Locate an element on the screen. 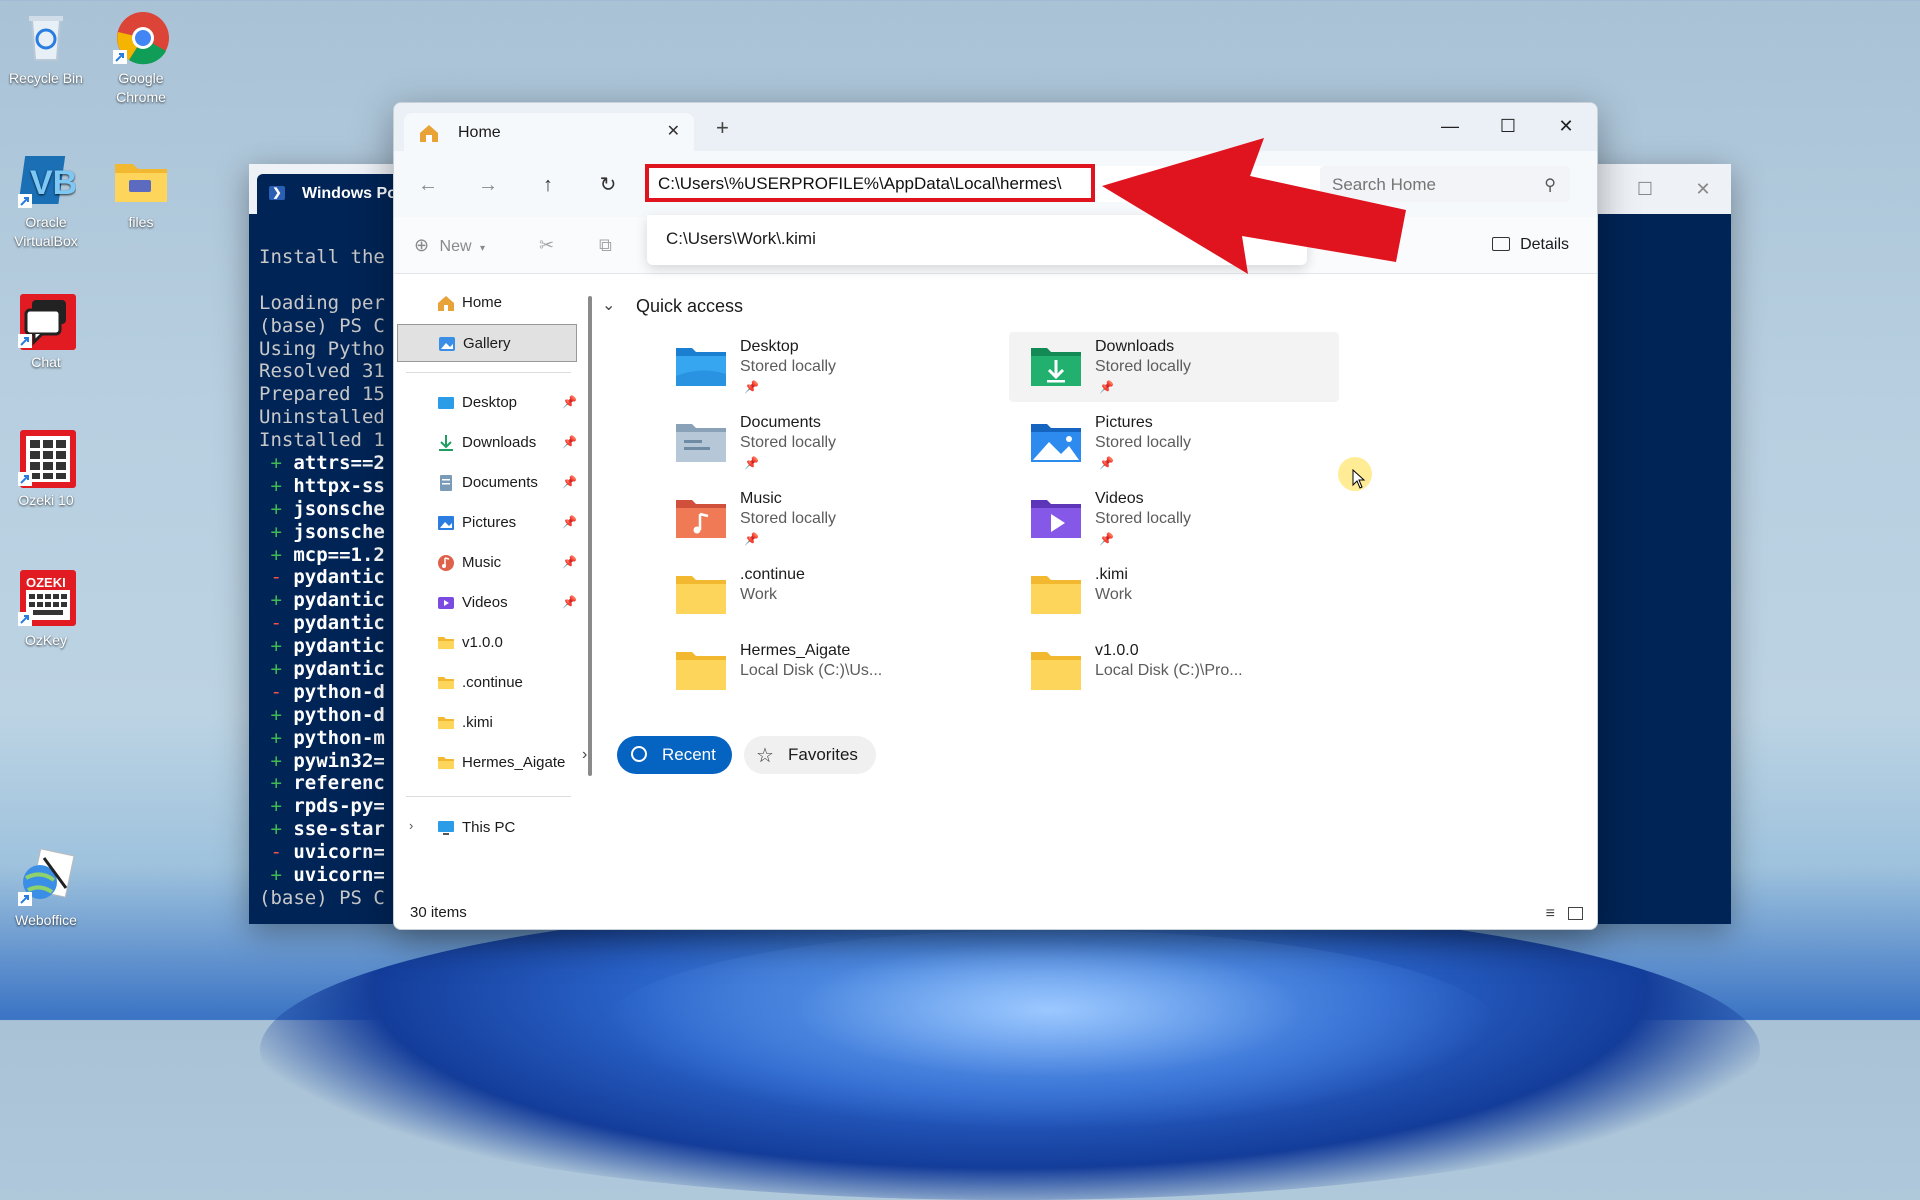 Image resolution: width=1920 pixels, height=1200 pixels. folder-documents: Documents Stored locally 📌 is located at coordinates (819, 443).